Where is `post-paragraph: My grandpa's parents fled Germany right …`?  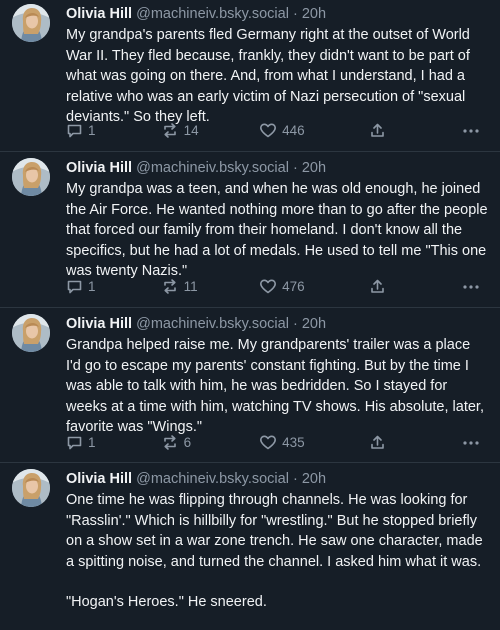 post-paragraph: My grandpa's parents fled Germany right … is located at coordinates (268, 76).